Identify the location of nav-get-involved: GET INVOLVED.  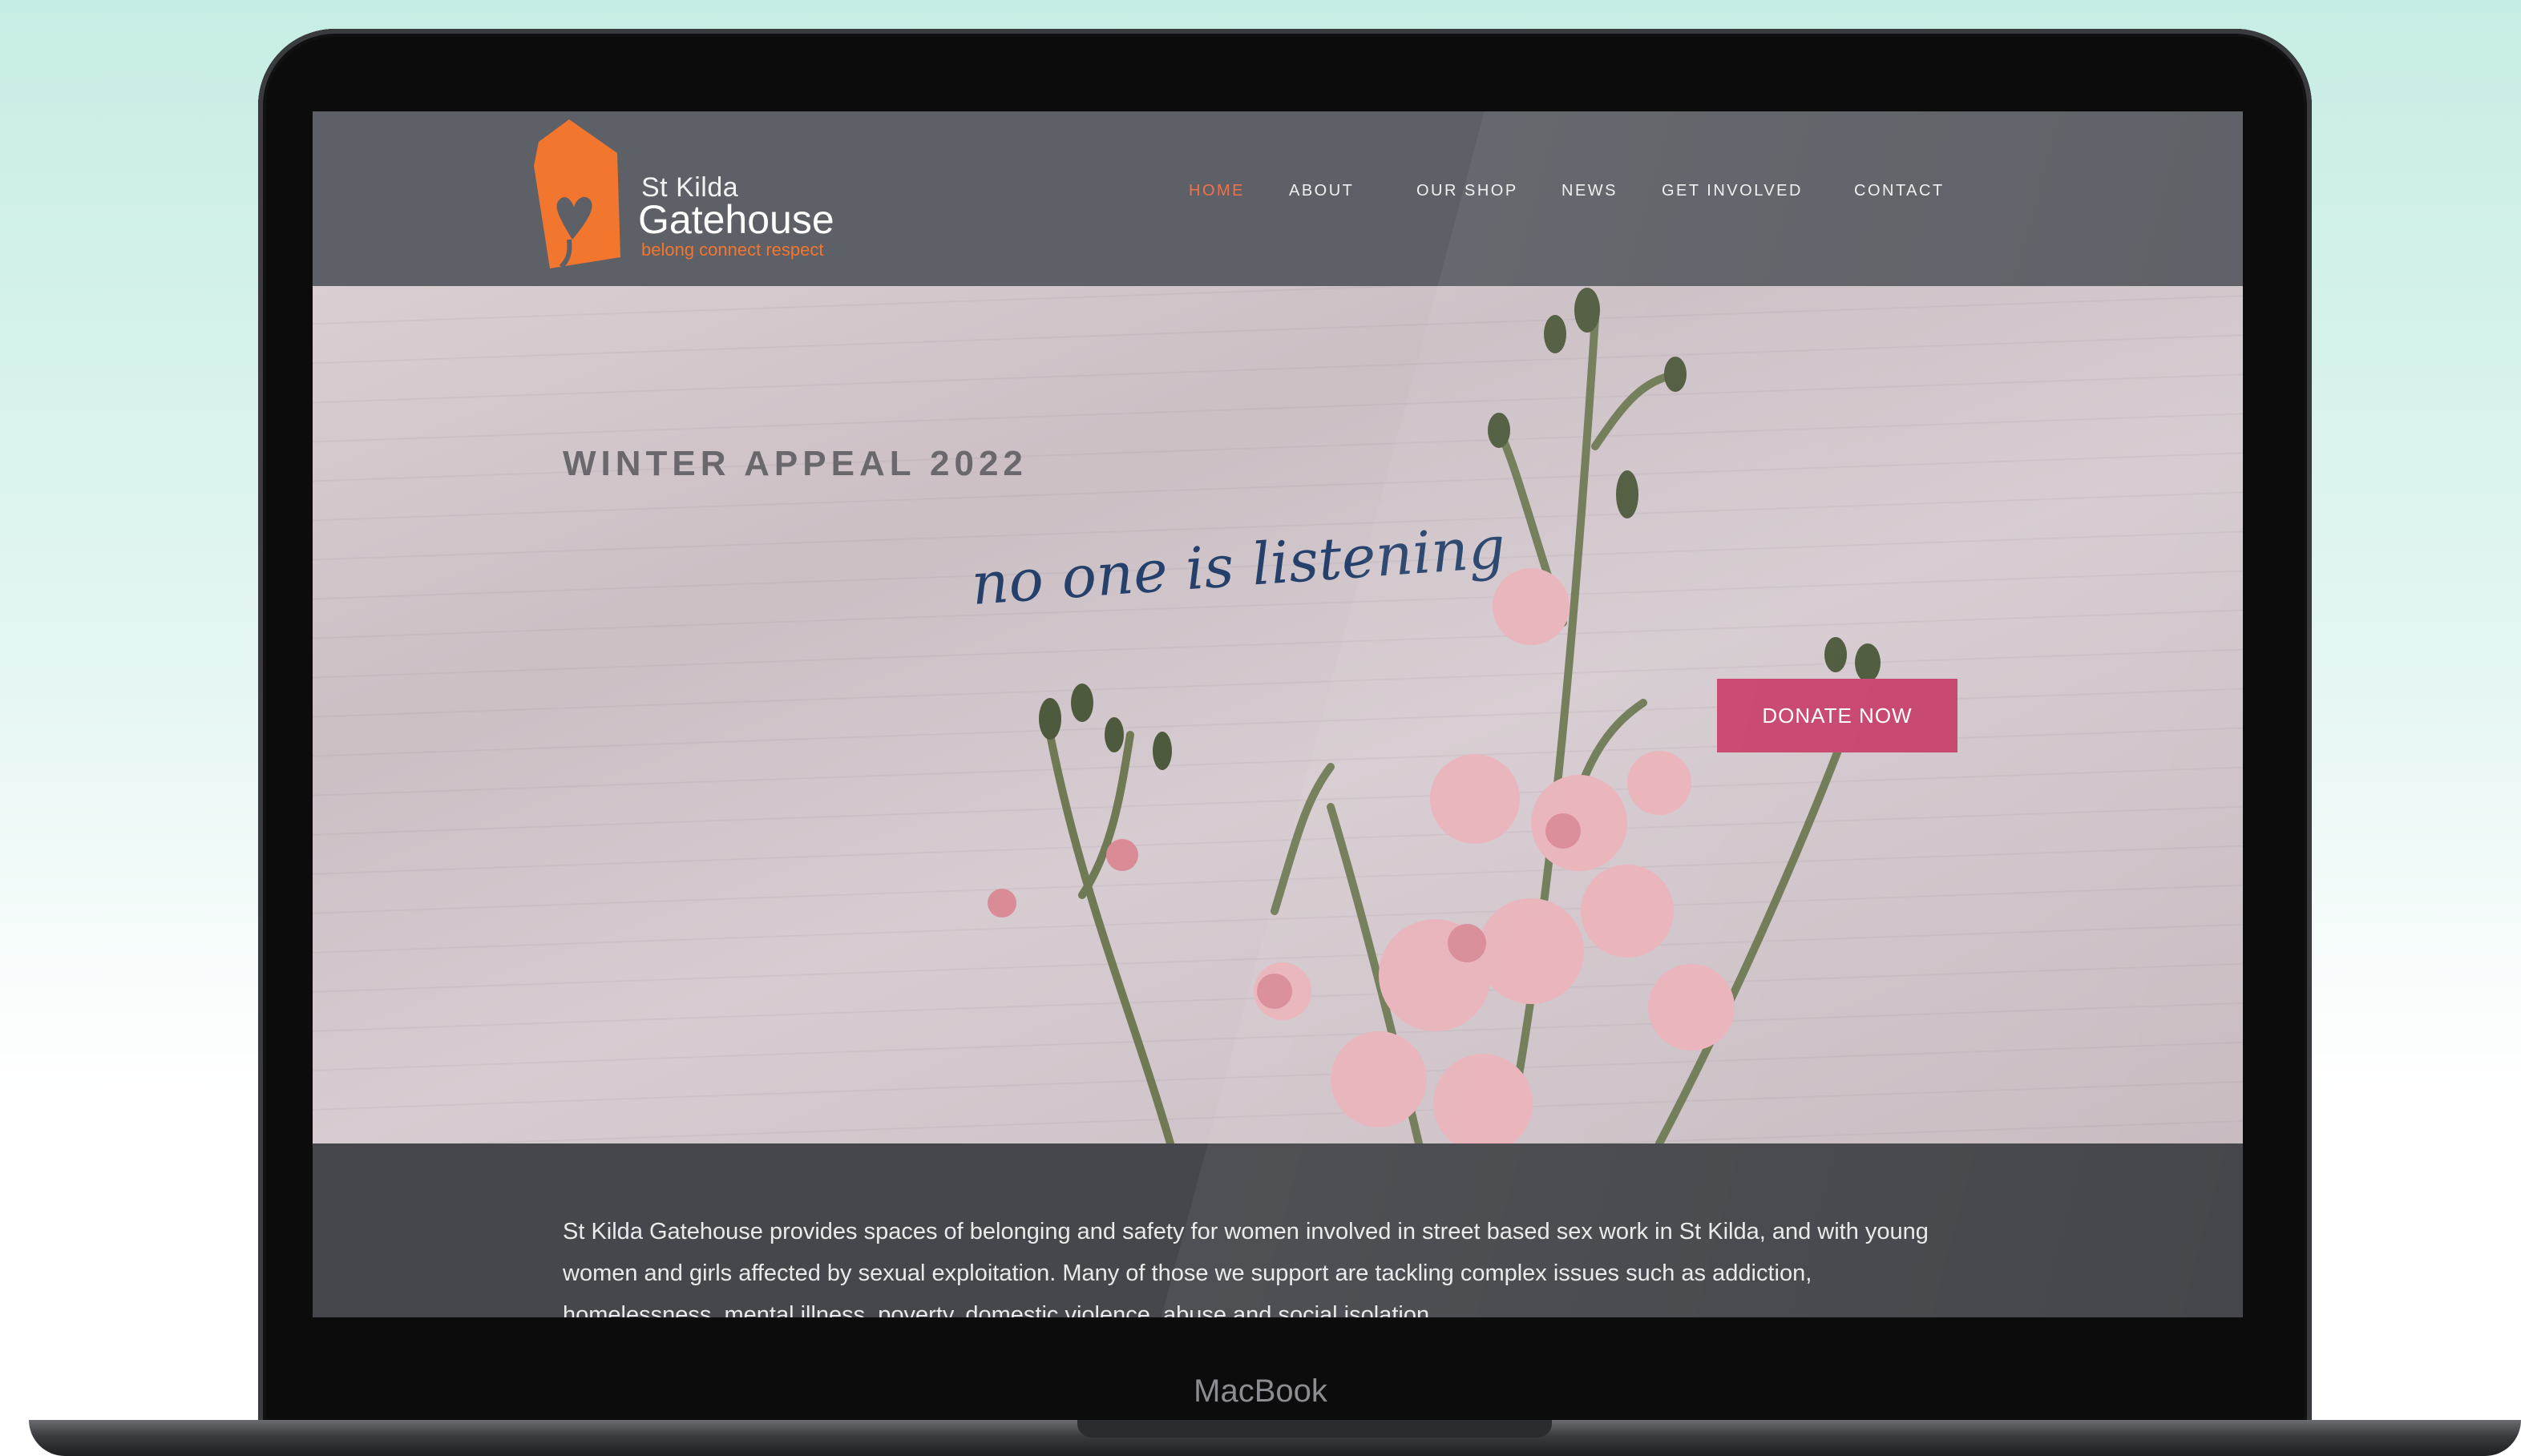
(1733, 191).